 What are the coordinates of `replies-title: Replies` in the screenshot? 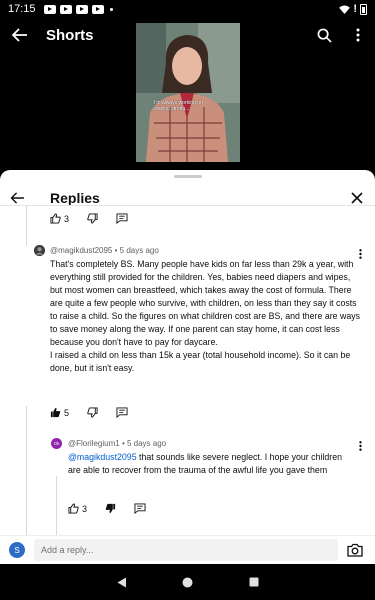 It's located at (75, 198).